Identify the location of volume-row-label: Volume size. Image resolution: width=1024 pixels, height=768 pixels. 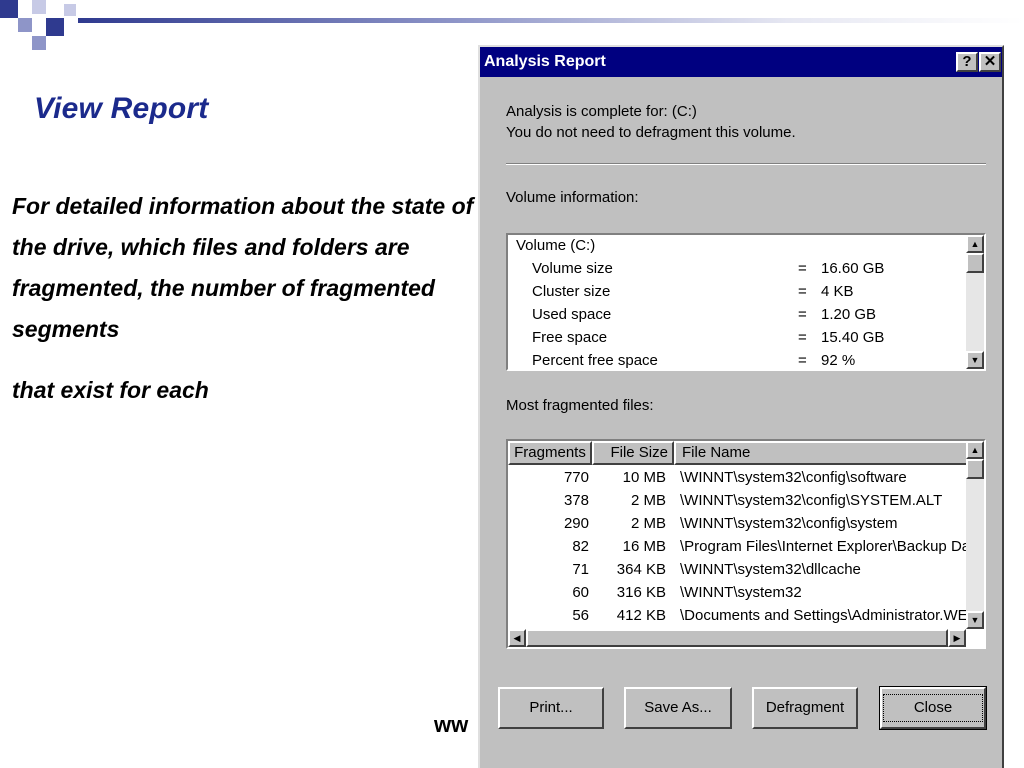
(572, 268).